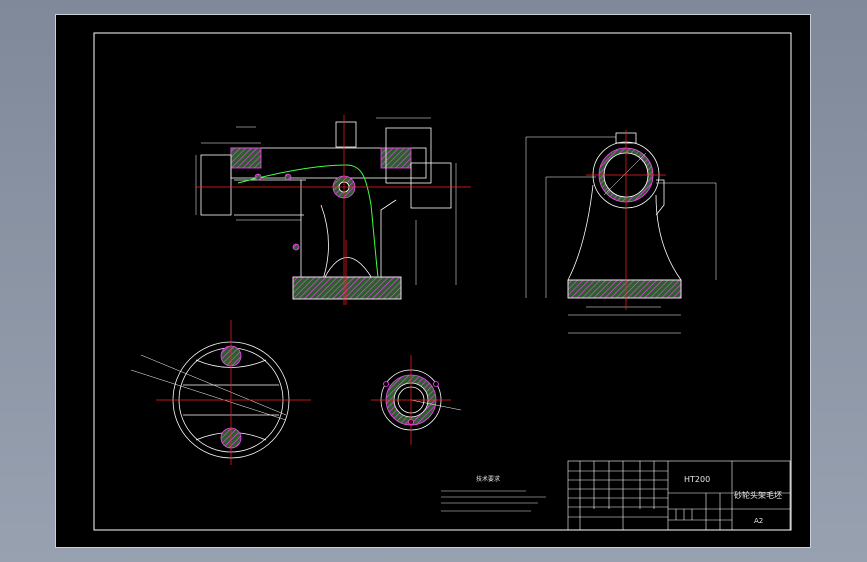 The height and width of the screenshot is (562, 867). What do you see at coordinates (326, 208) in the screenshot?
I see `front-view` at bounding box center [326, 208].